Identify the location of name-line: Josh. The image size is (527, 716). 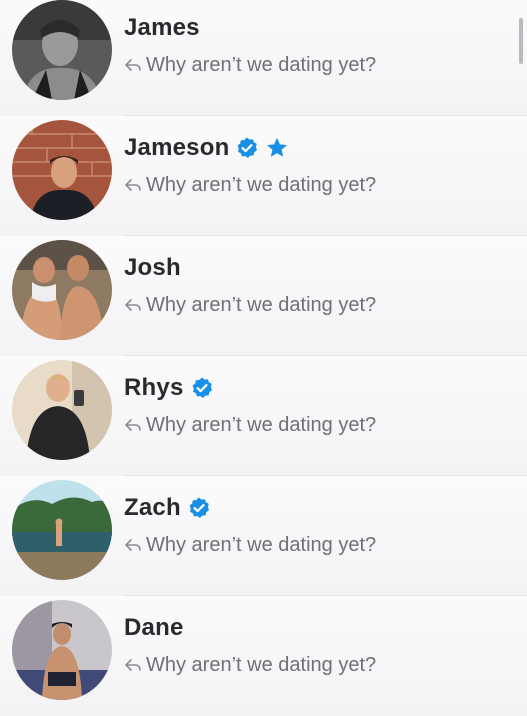
(152, 268).